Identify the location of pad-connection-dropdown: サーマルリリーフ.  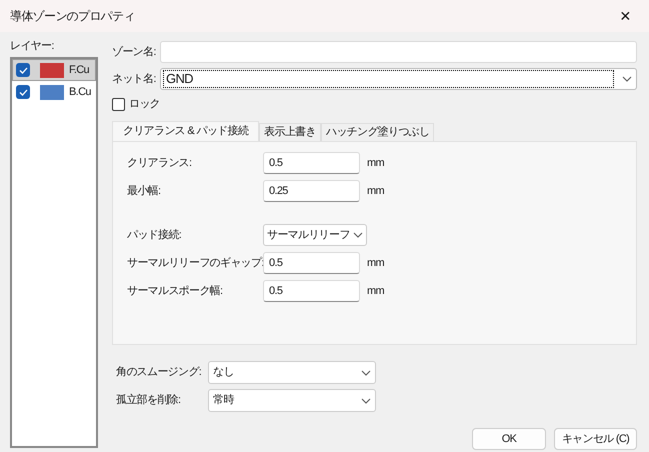
(315, 235).